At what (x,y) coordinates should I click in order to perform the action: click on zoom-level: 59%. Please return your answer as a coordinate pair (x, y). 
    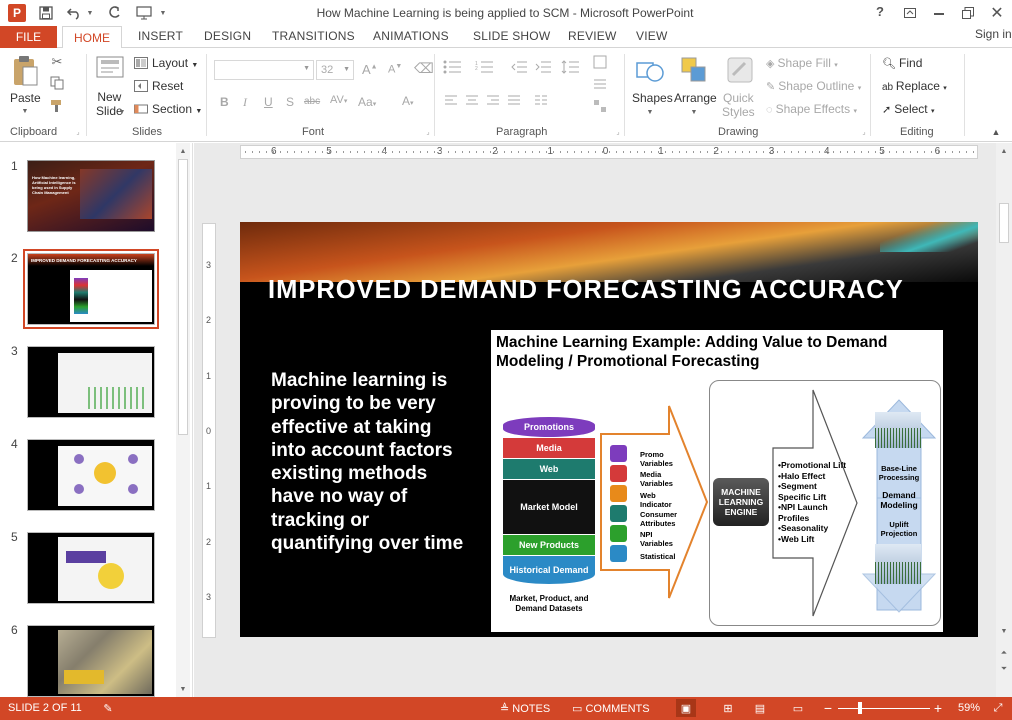
    Looking at the image, I should click on (969, 708).